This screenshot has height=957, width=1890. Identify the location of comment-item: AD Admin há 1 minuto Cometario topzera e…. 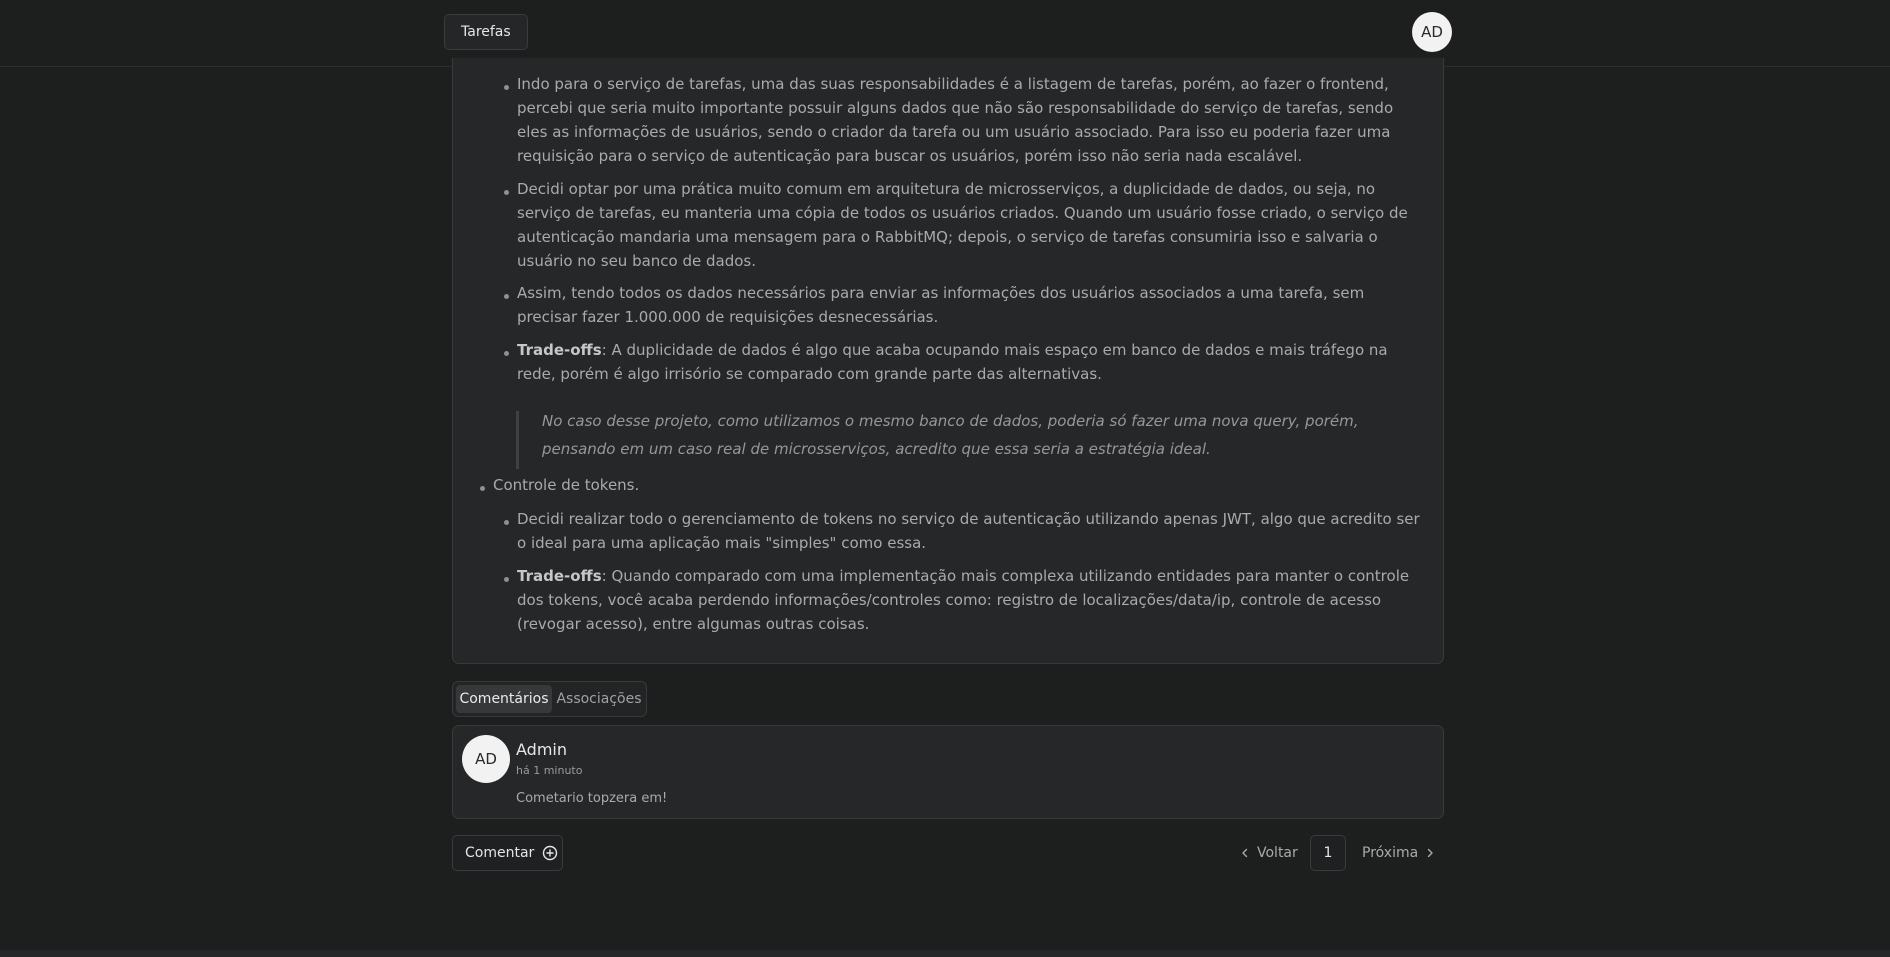
(948, 772).